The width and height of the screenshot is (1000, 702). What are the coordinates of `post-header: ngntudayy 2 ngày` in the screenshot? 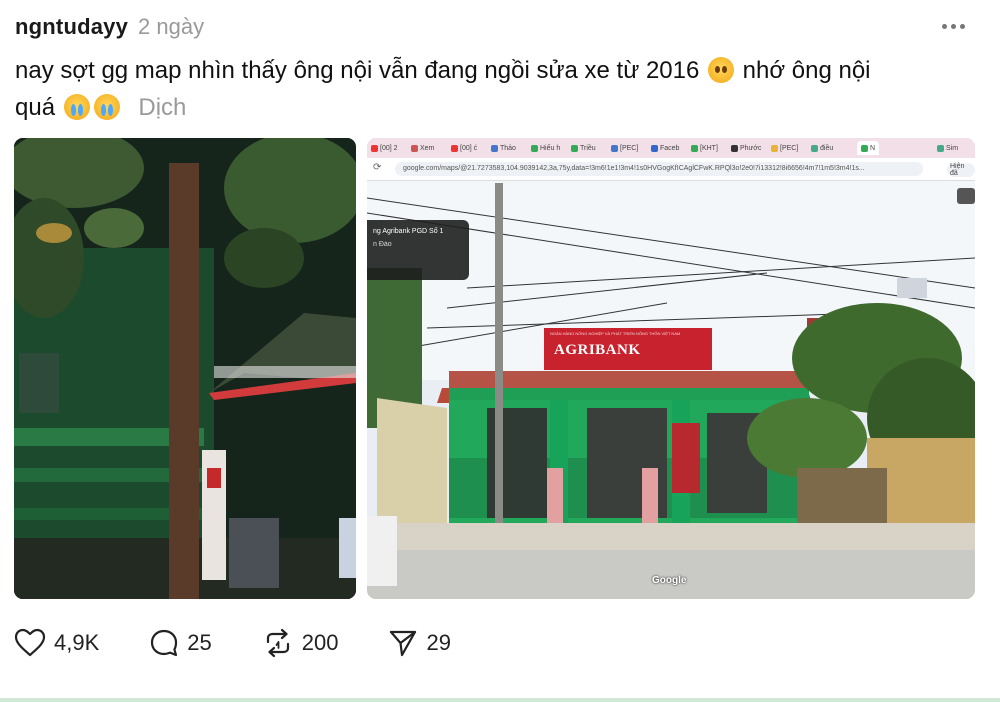 It's located at (109, 27).